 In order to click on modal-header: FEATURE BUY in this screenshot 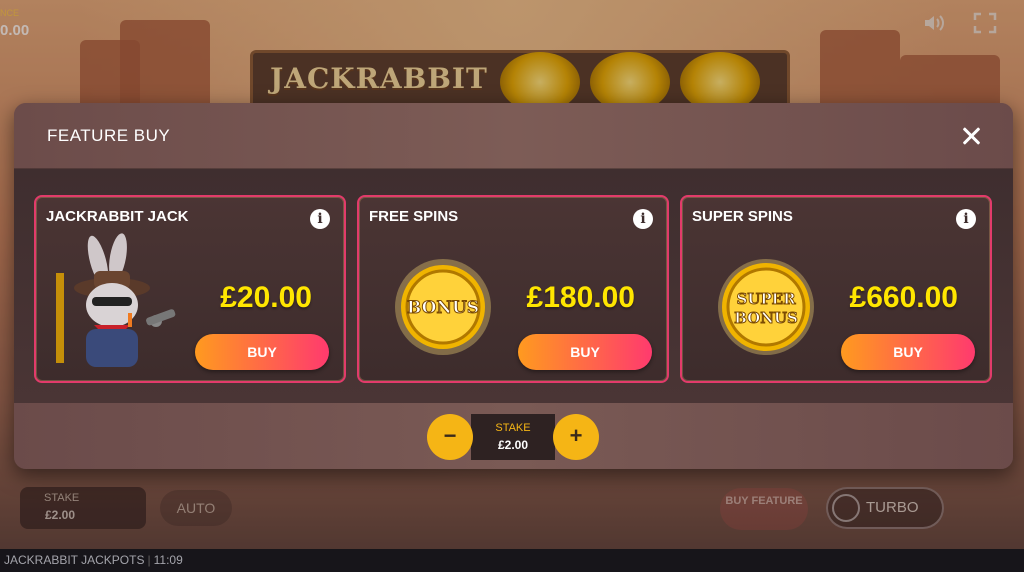, I will do `click(513, 136)`.